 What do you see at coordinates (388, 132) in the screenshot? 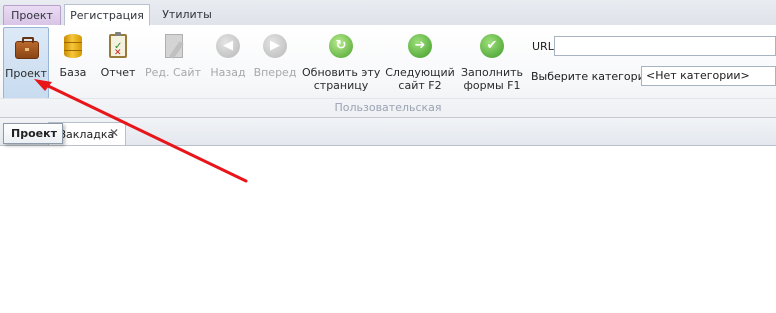
I see `document-tab-strip: Закладка ✕` at bounding box center [388, 132].